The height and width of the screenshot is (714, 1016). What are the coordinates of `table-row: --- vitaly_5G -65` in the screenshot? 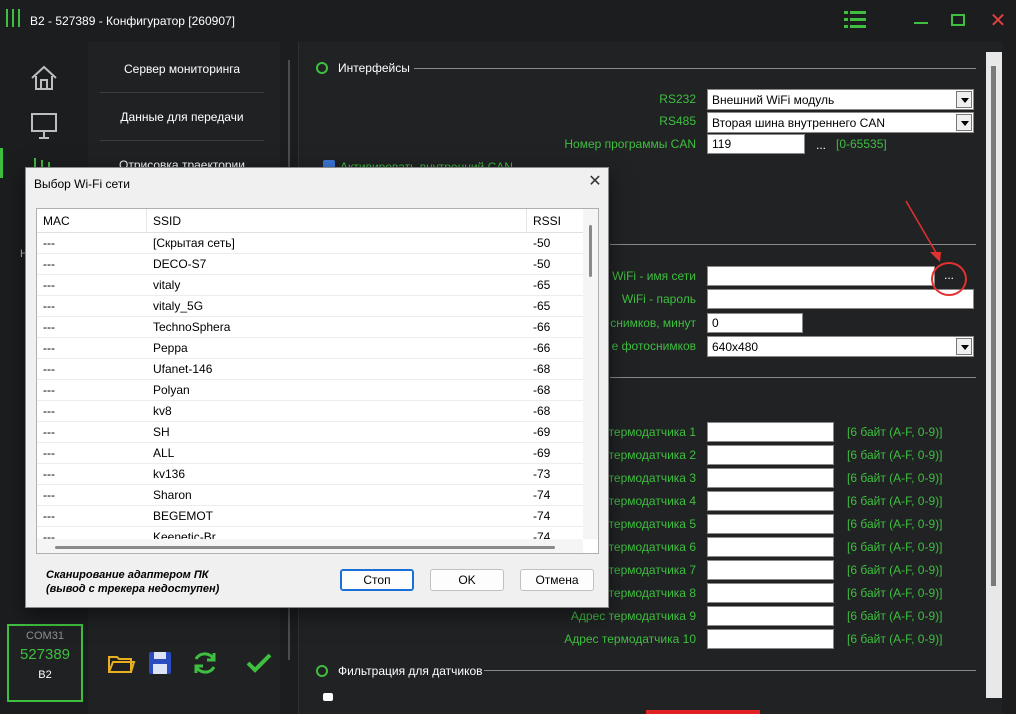 It's located at (310, 306).